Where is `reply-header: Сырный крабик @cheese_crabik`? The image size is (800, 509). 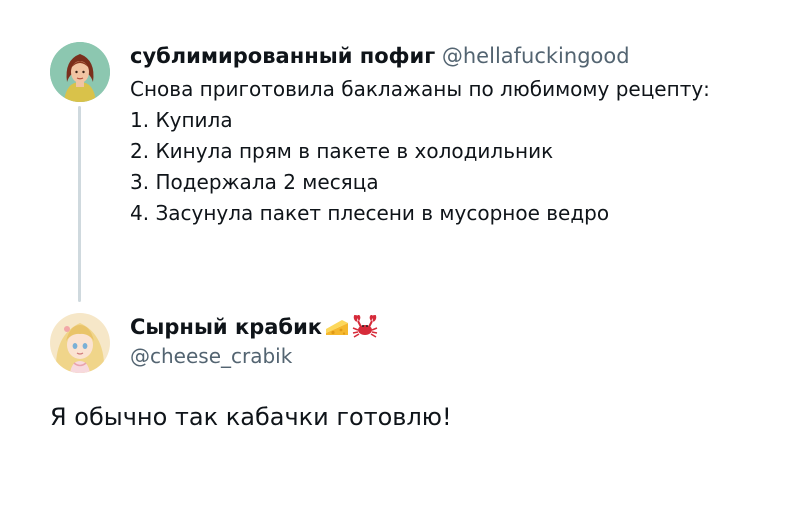
reply-header: Сырный крабик @cheese_crabik is located at coordinates (254, 342).